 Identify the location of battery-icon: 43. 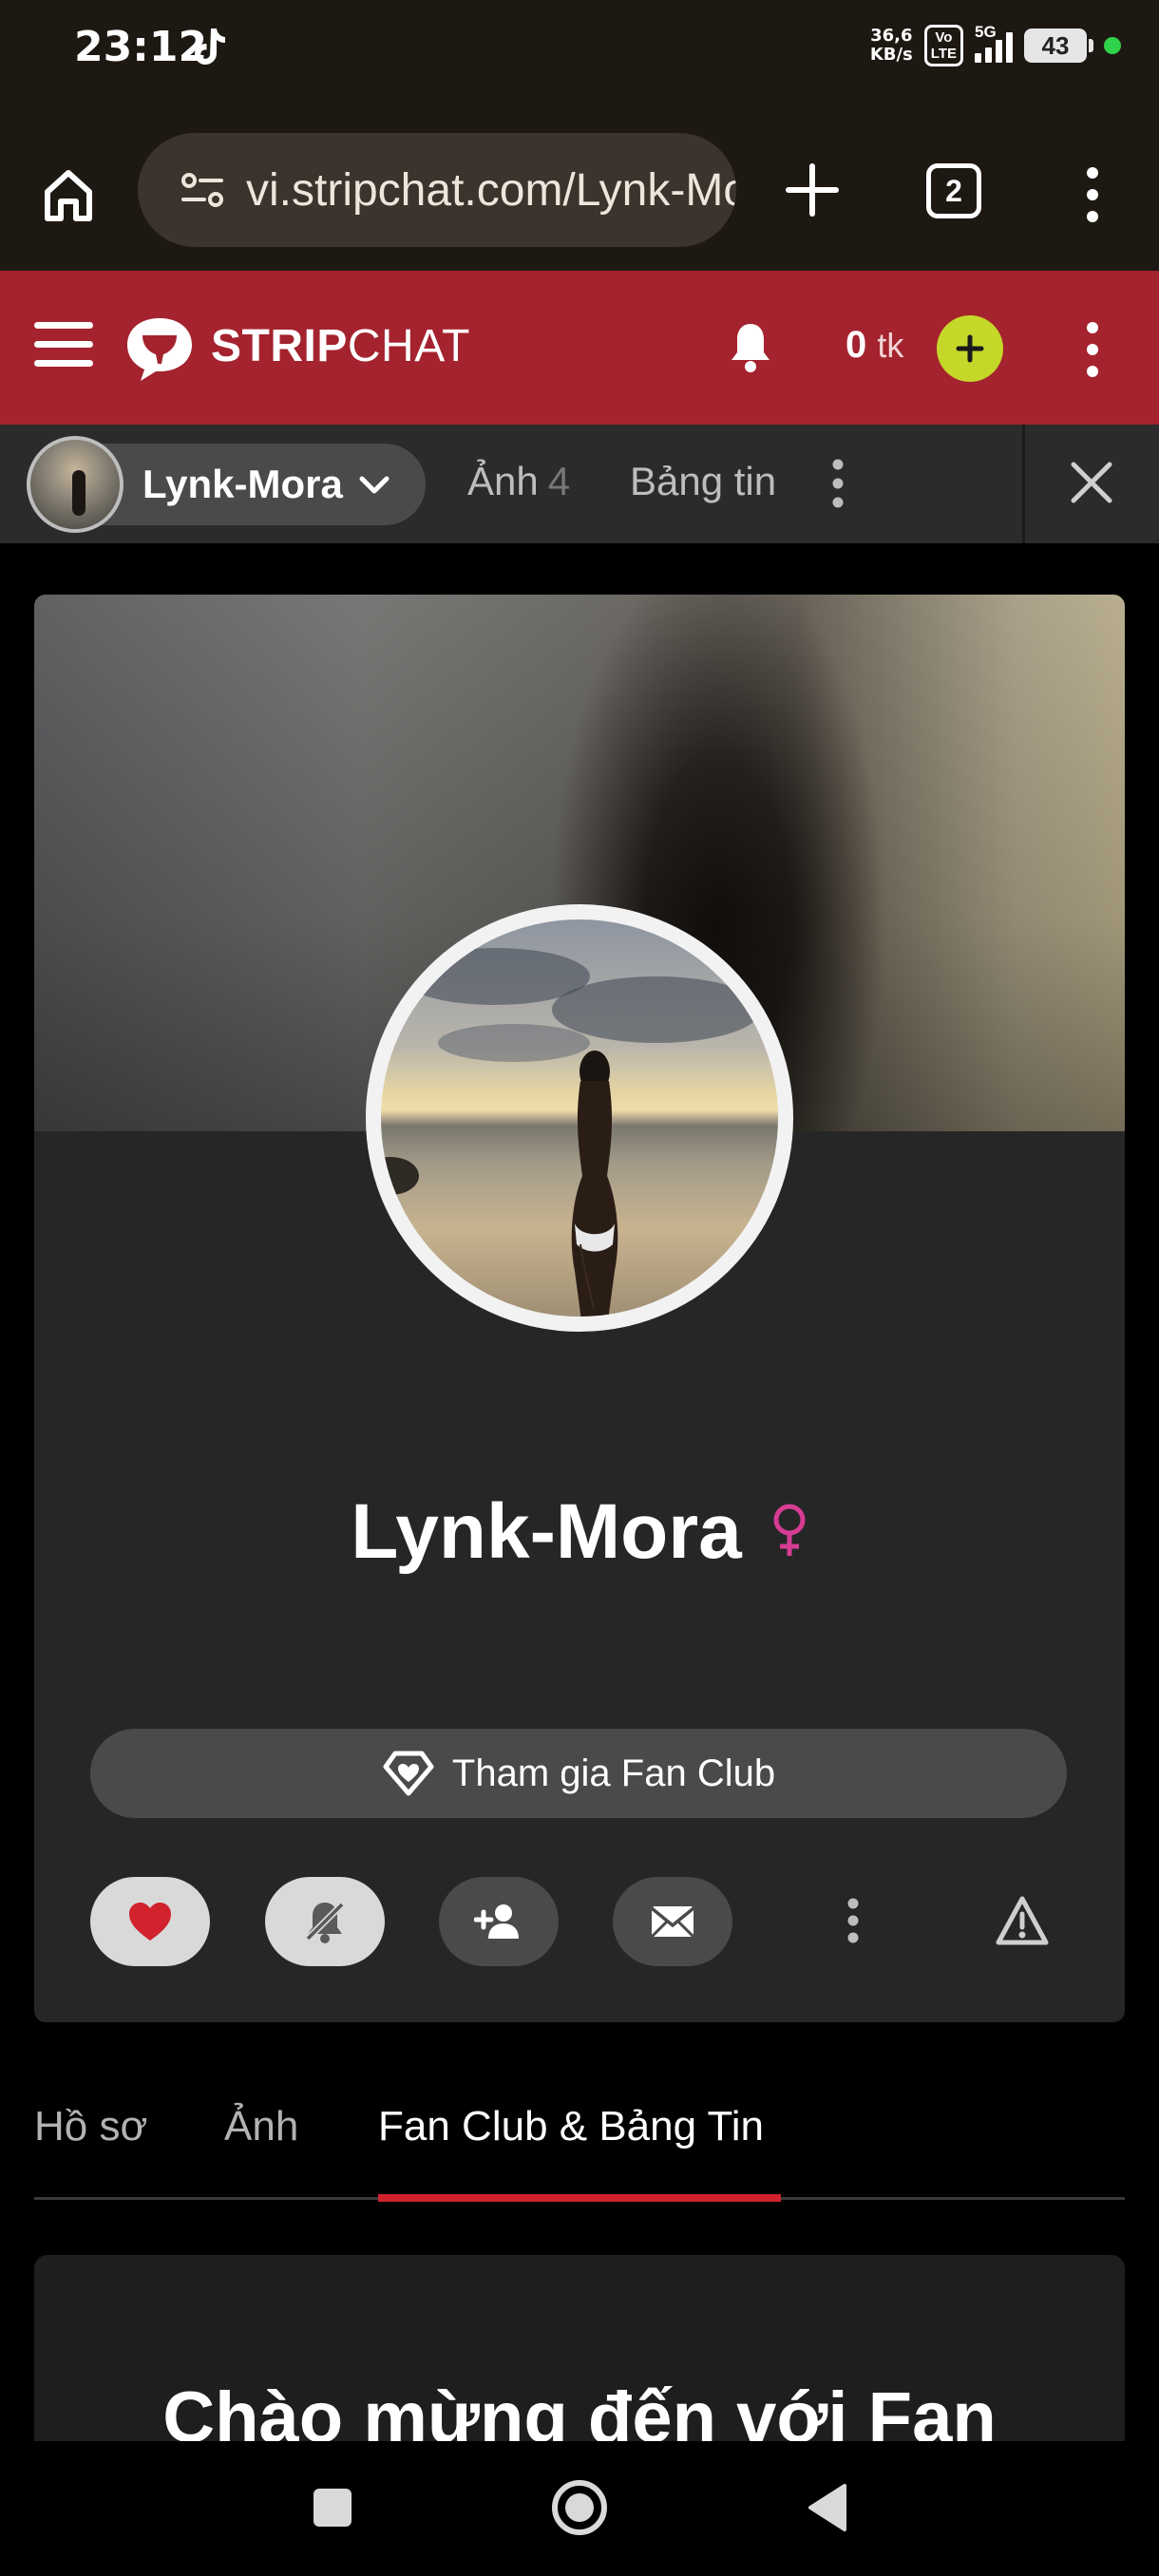
(1058, 45).